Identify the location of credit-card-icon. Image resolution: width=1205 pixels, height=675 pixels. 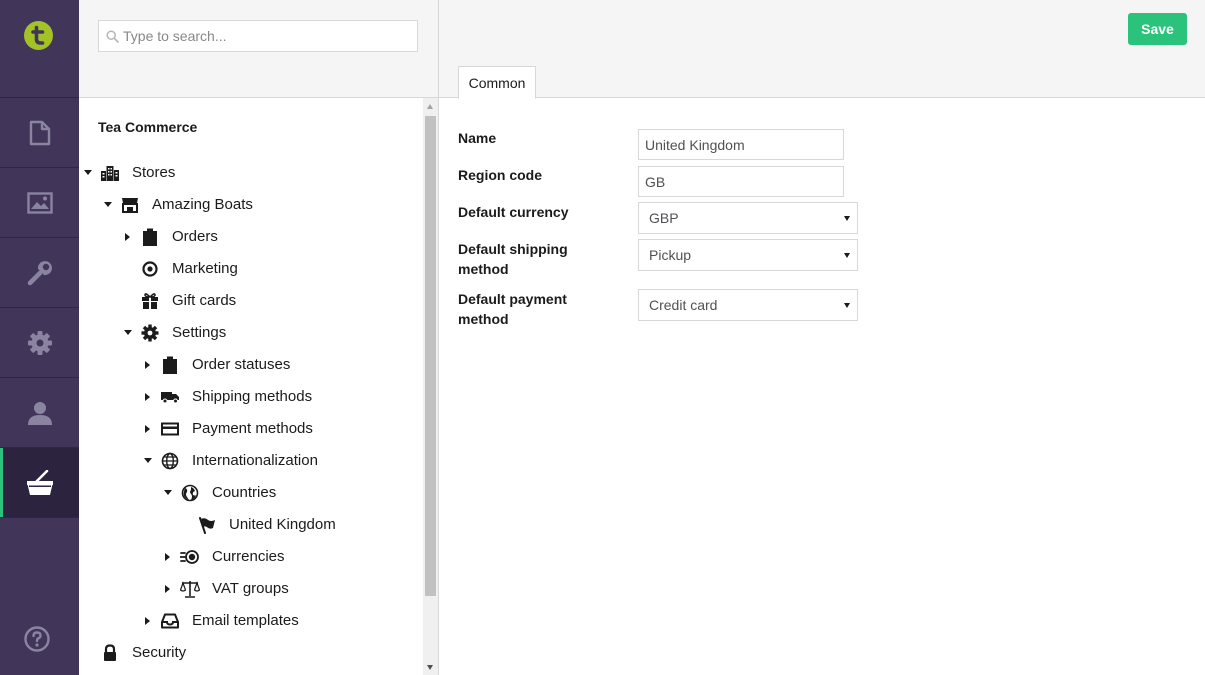
(170, 429).